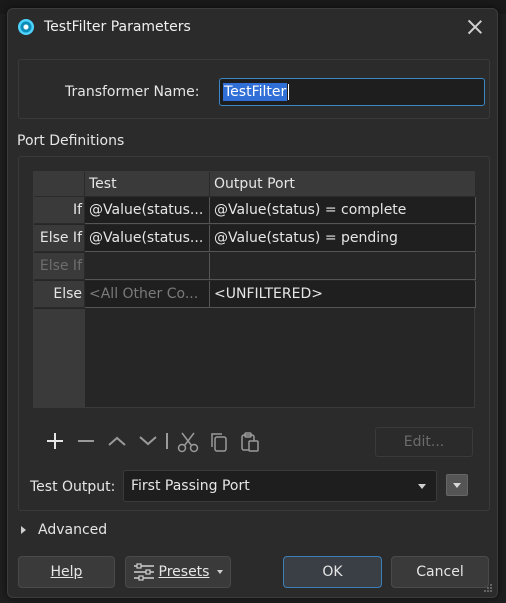 The image size is (506, 603). Describe the element at coordinates (343, 266) in the screenshot. I see `table-cell-output` at that location.